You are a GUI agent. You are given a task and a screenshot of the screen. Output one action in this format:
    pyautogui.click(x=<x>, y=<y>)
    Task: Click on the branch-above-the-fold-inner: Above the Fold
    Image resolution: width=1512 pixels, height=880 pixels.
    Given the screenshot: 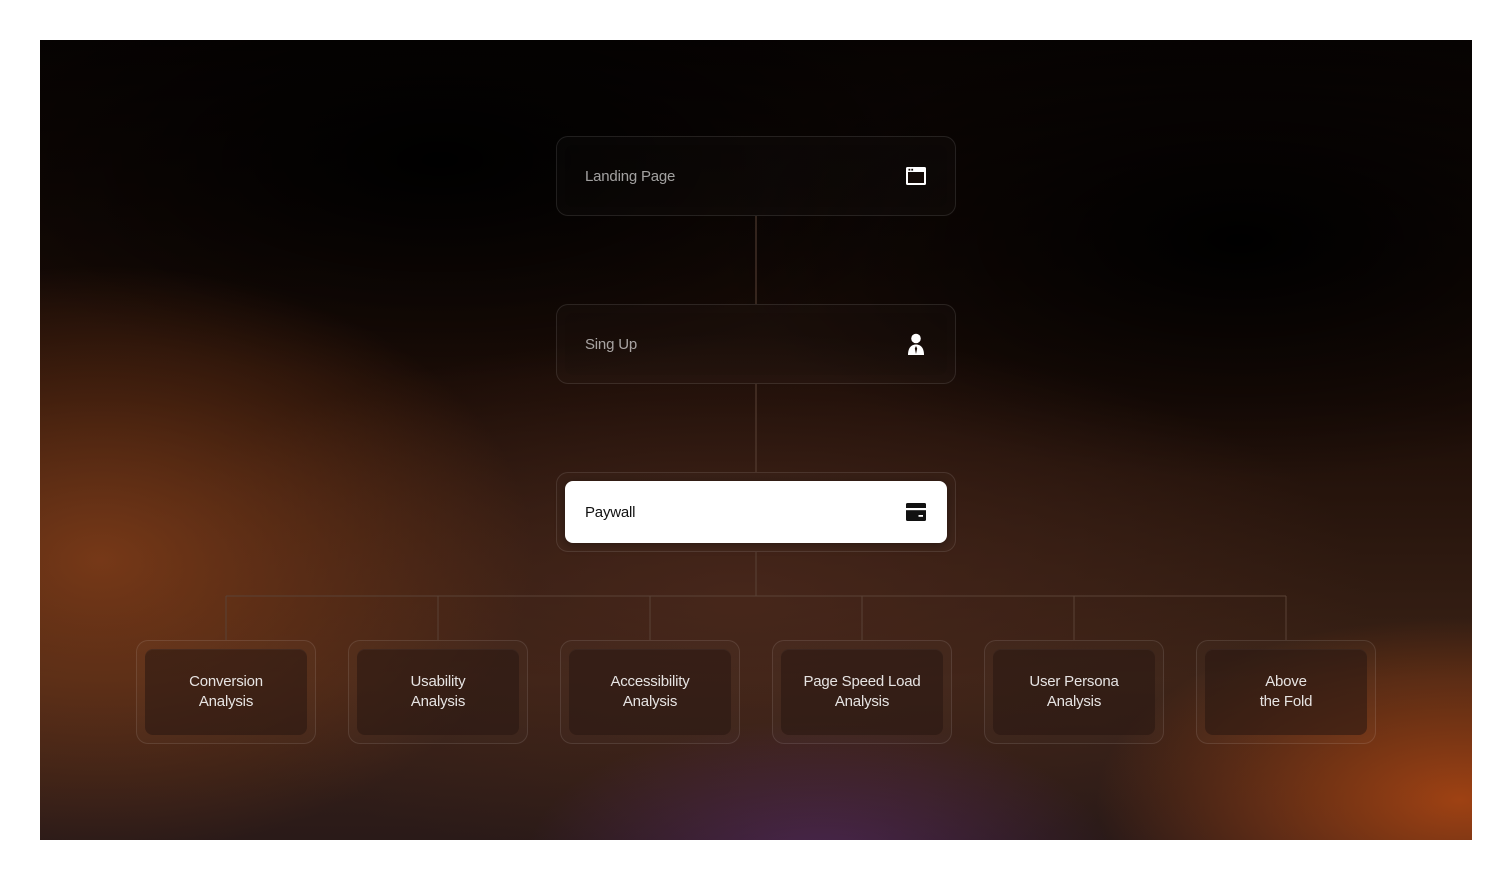 What is the action you would take?
    pyautogui.click(x=1286, y=692)
    